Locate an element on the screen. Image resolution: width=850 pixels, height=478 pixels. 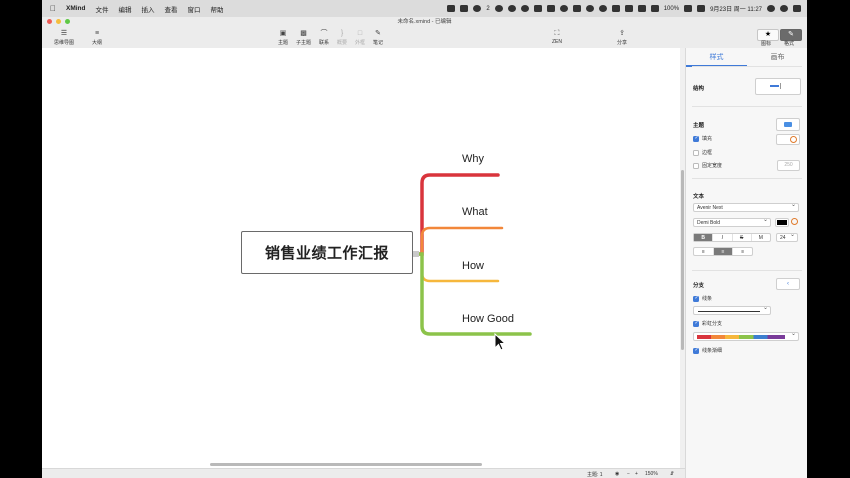
wechat-icon is located at coordinates (477, 8).